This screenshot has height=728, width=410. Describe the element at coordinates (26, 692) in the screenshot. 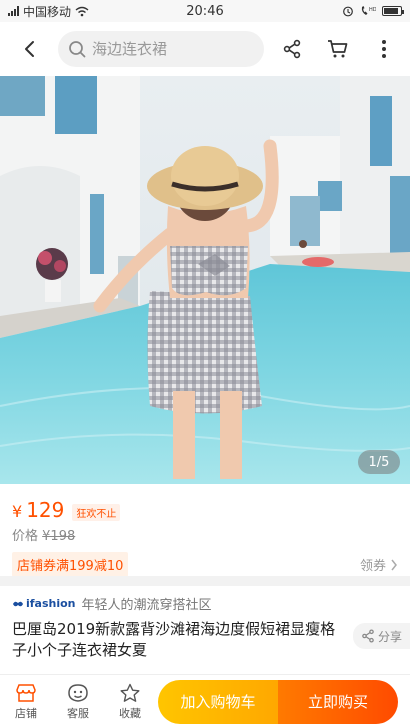

I see `shop-icon` at that location.